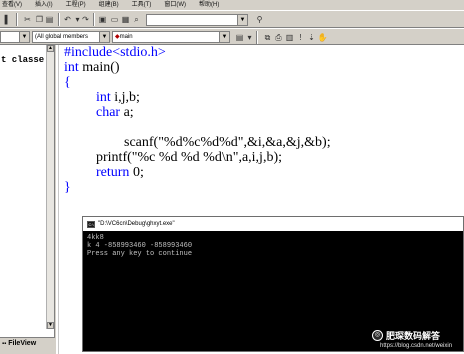 This screenshot has width=464, height=354. What do you see at coordinates (50, 48) in the screenshot?
I see `scroll-up-icon: ▲` at bounding box center [50, 48].